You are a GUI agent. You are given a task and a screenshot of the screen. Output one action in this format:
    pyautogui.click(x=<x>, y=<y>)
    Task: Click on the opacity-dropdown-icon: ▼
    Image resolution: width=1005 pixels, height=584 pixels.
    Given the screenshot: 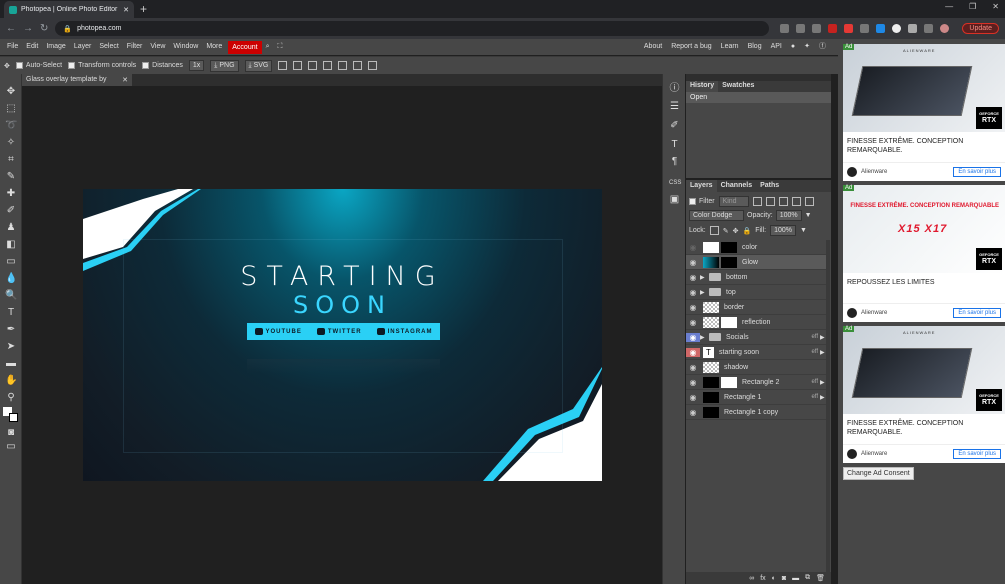 What is the action you would take?
    pyautogui.click(x=808, y=215)
    